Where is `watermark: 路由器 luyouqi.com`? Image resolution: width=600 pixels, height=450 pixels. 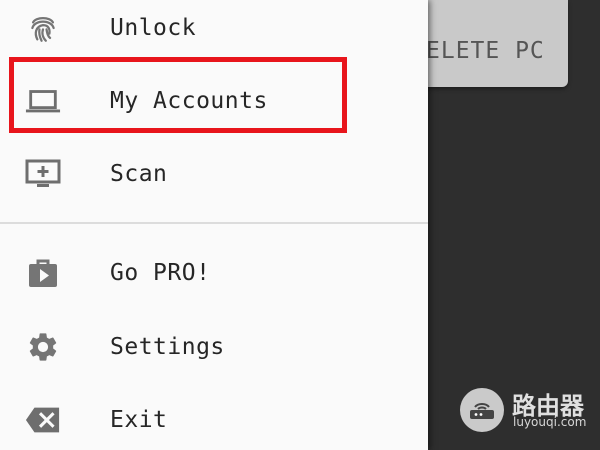
watermark: 路由器 luyouqi.com is located at coordinates (530, 410).